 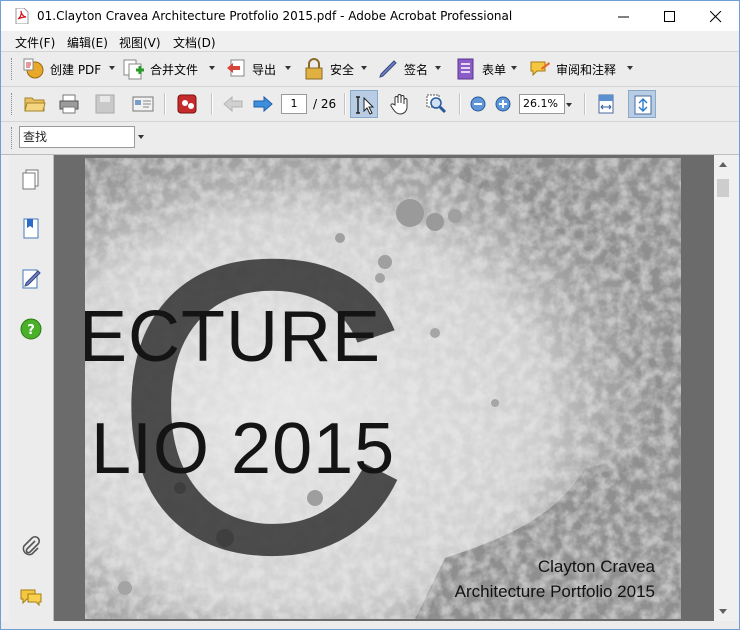 I want to click on fit-page-icon, so click(x=643, y=105).